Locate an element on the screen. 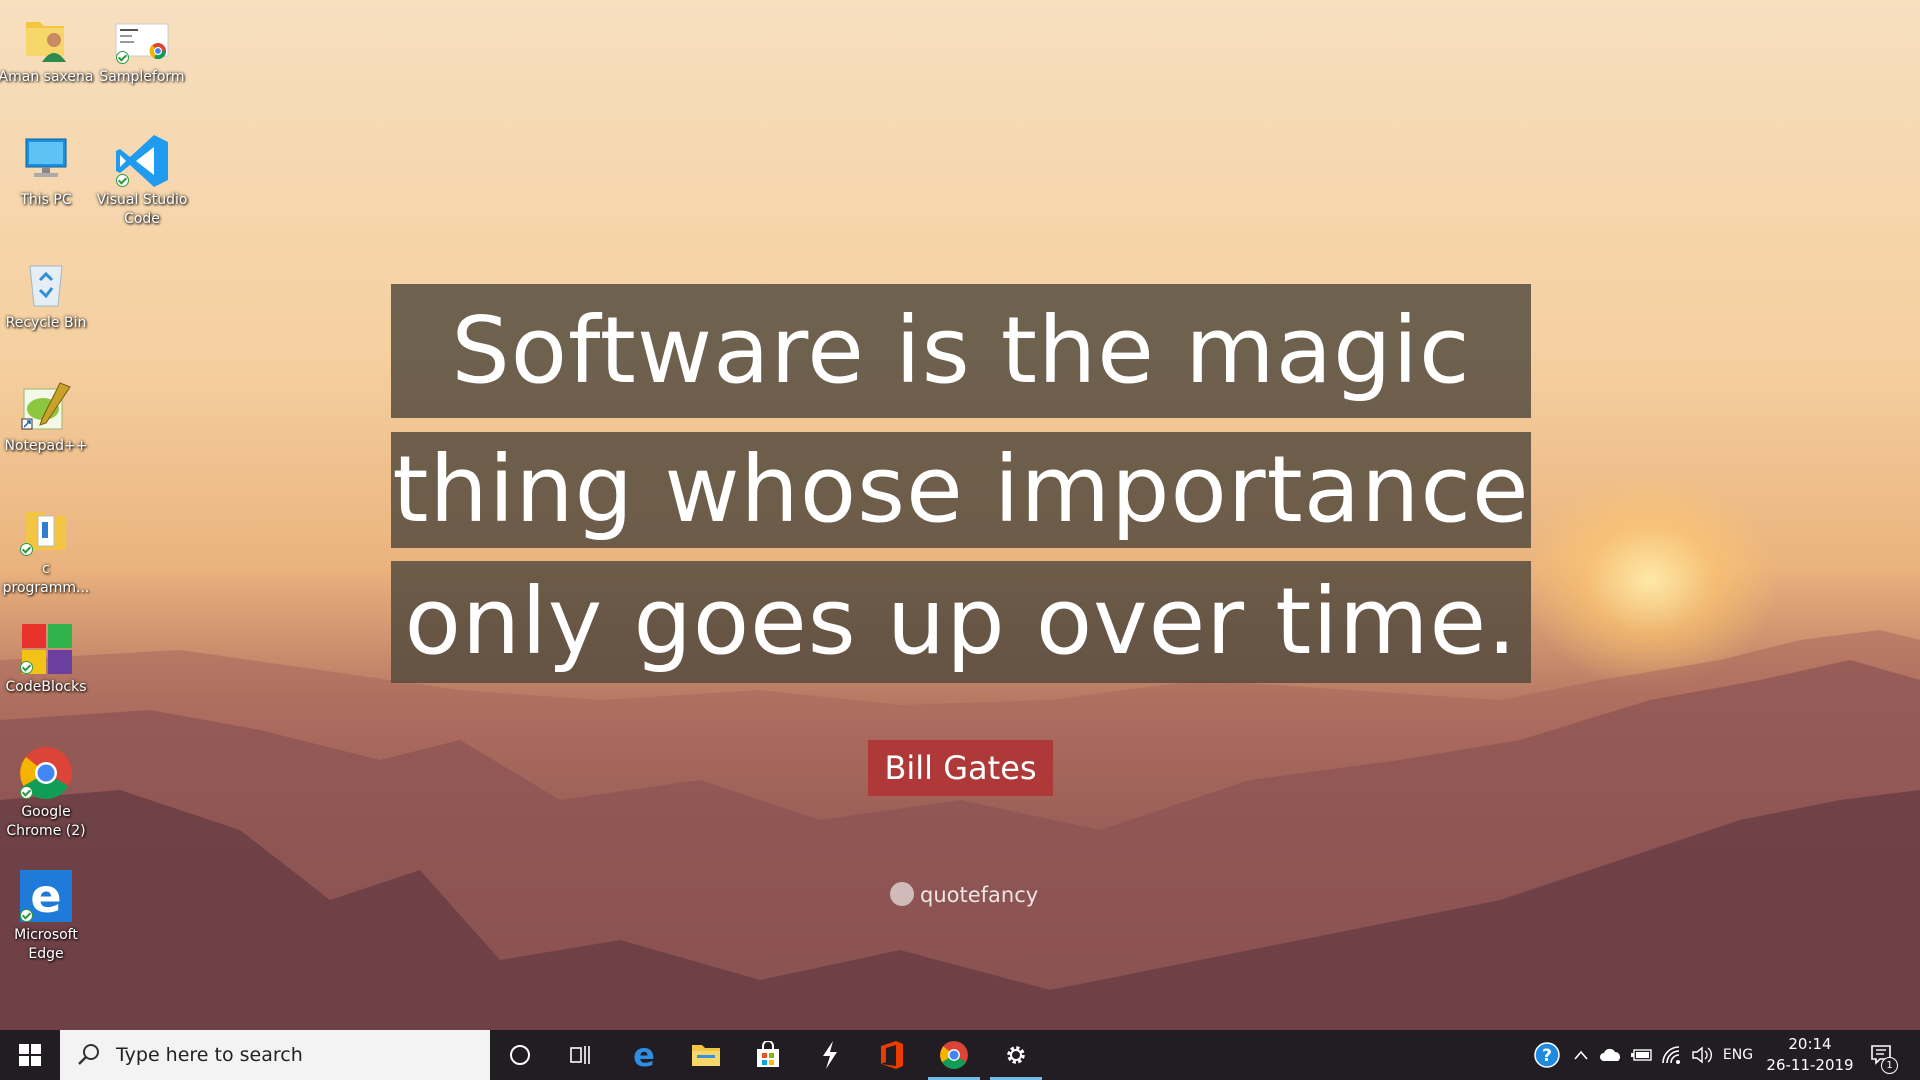  taskbar-office is located at coordinates (892, 1055).